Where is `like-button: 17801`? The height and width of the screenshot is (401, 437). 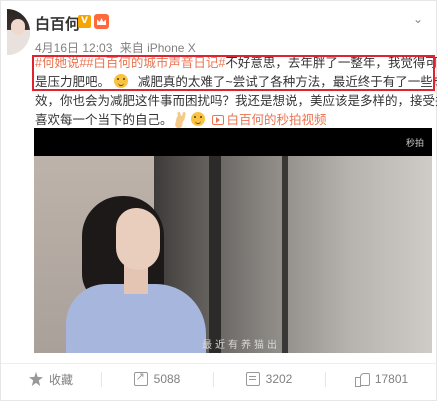 like-button: 17801 is located at coordinates (381, 379).